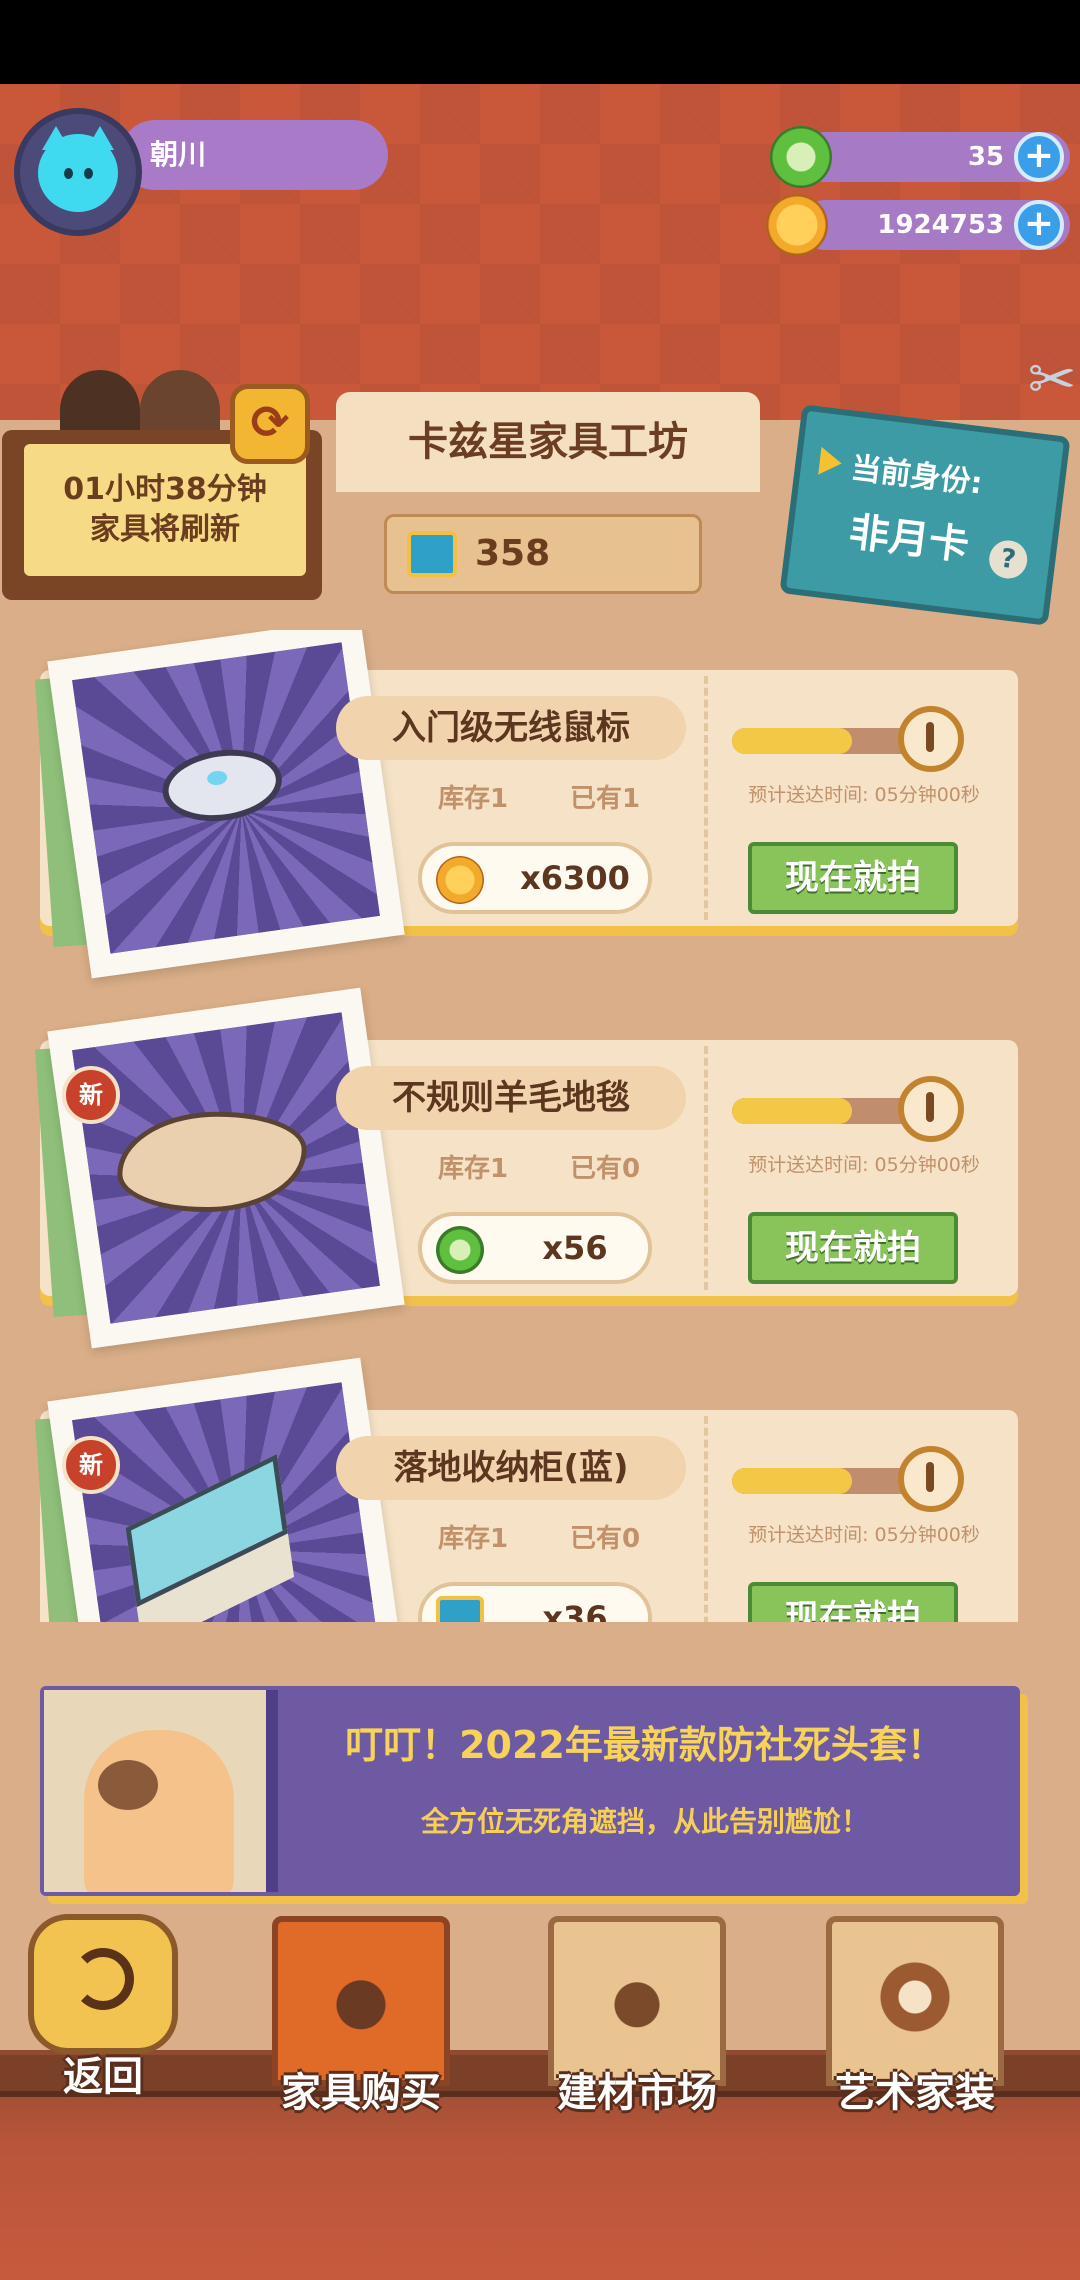 This screenshot has height=2280, width=1080. I want to click on page-title: 卡兹星家具工坊, so click(548, 442).